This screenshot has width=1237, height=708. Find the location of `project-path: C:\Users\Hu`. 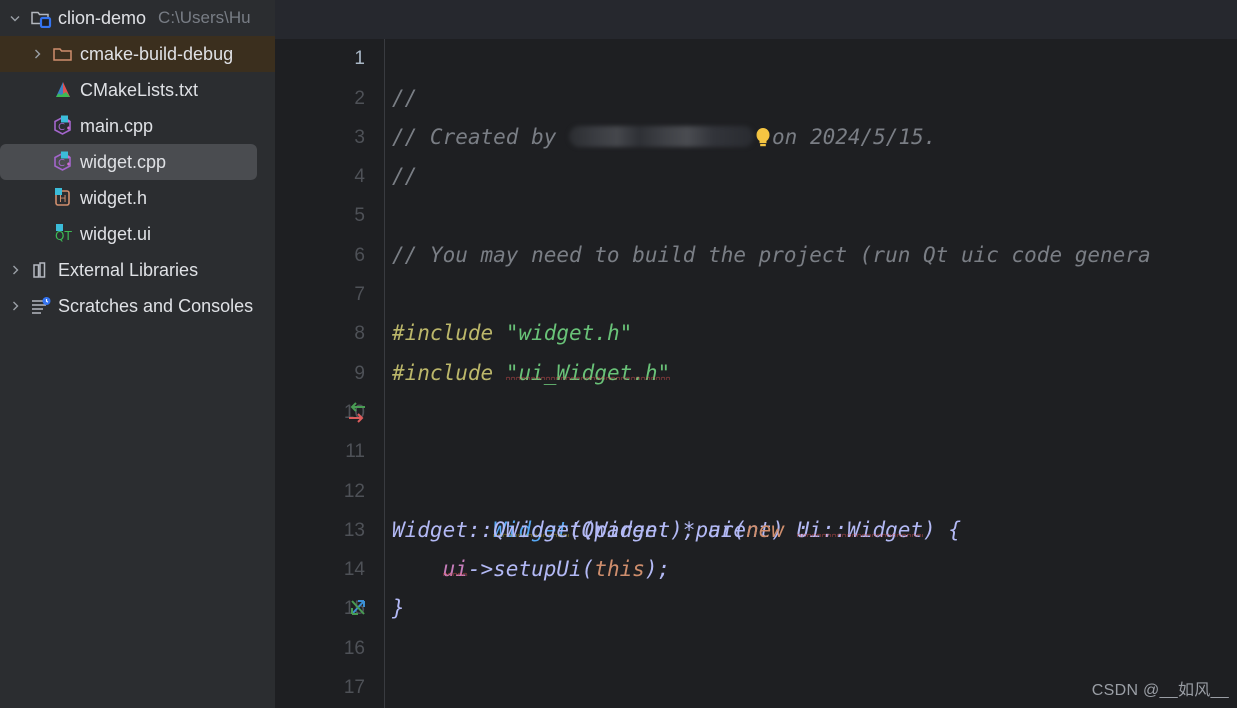

project-path: C:\Users\Hu is located at coordinates (204, 17).